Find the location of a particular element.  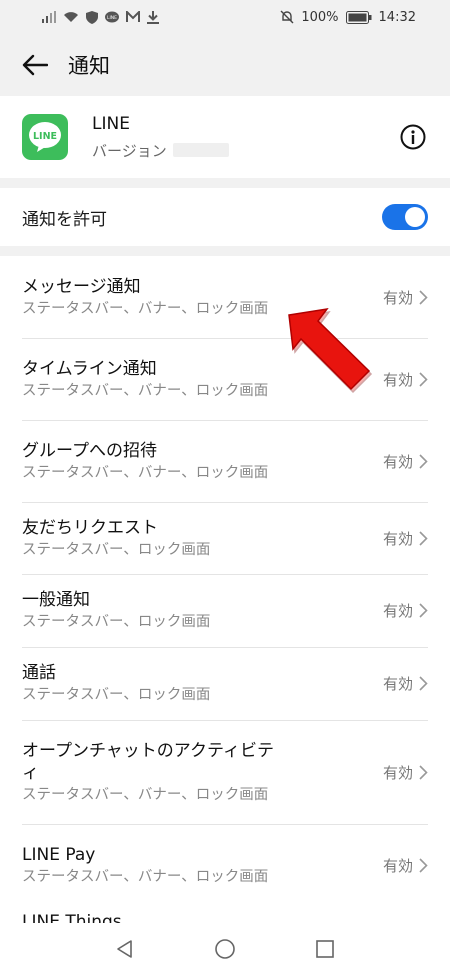

back-button is located at coordinates (35, 65).